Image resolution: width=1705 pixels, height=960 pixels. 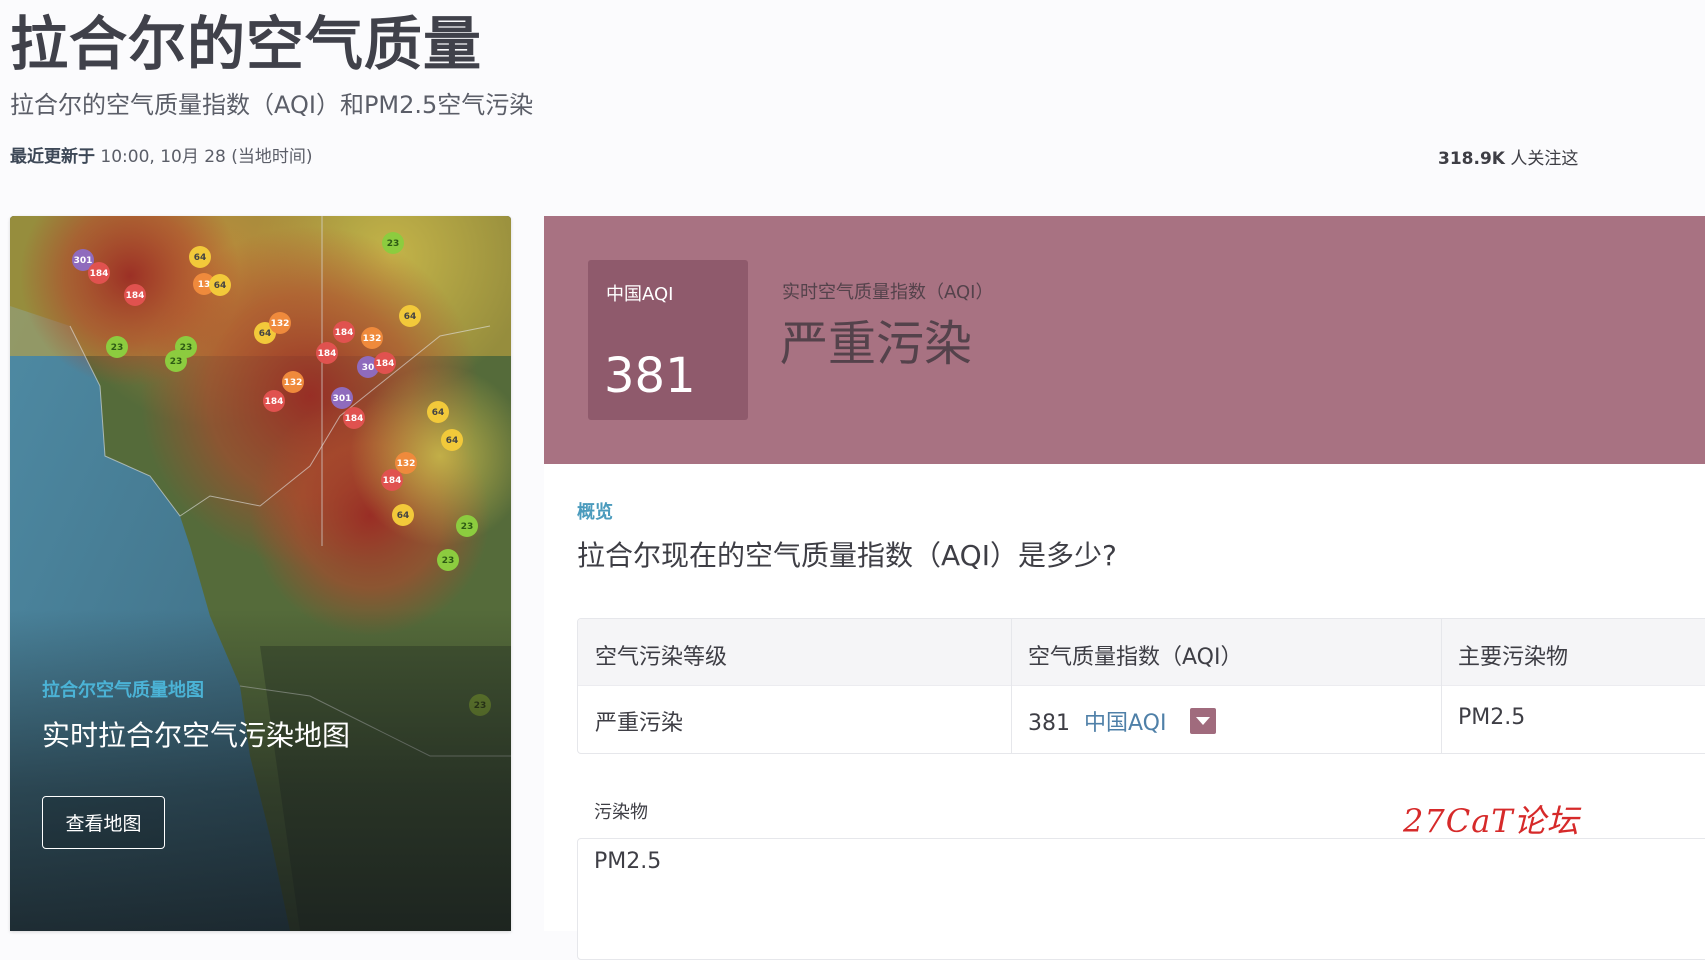 I want to click on view-map-button: 查看地图, so click(x=103, y=822).